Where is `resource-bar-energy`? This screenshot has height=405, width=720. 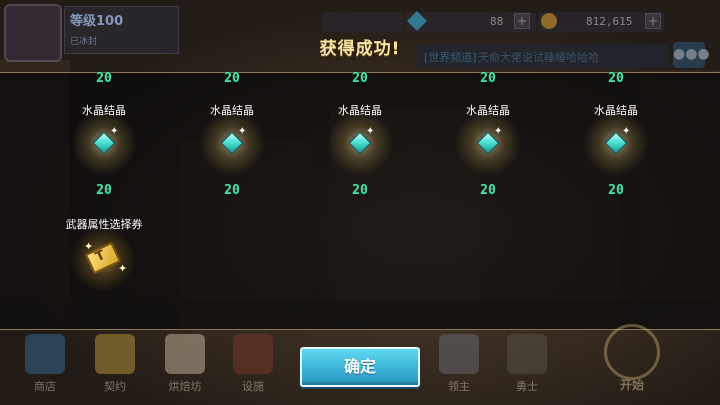
resource-bar-energy is located at coordinates (363, 22).